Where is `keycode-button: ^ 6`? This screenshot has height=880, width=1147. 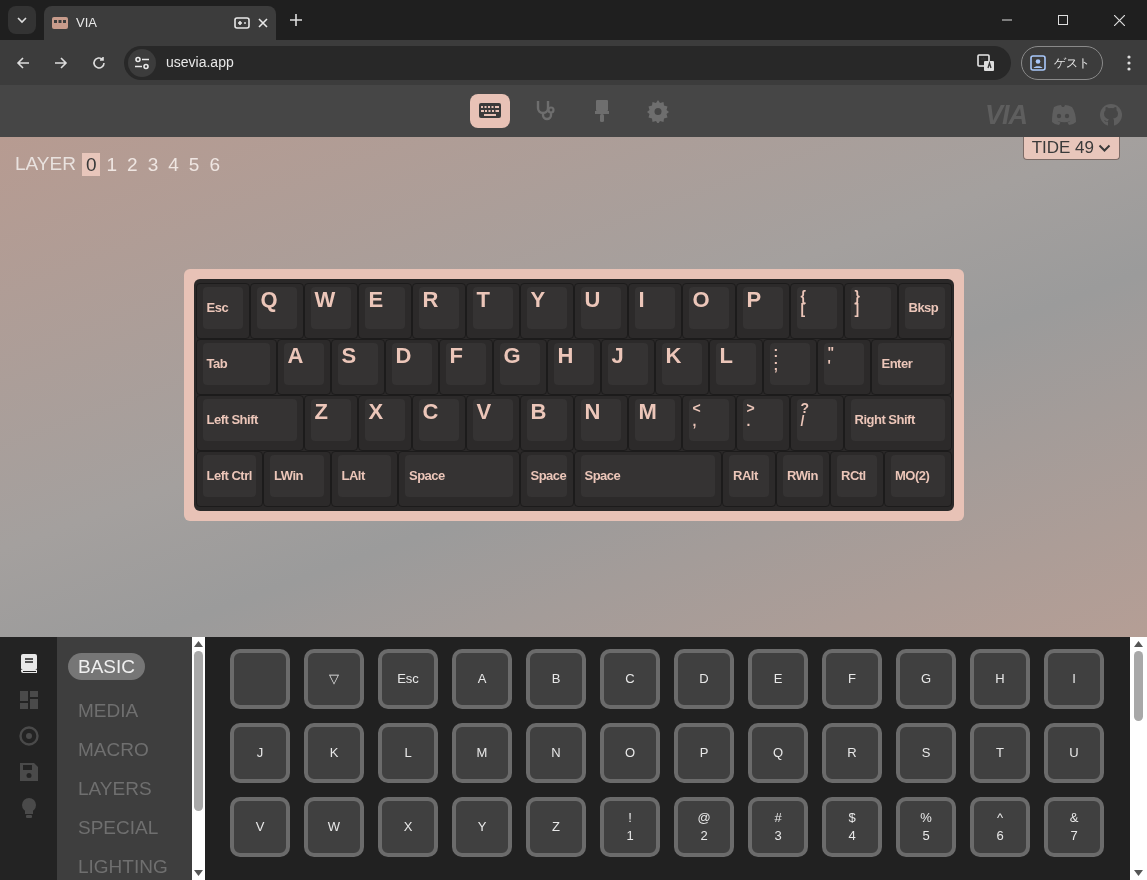 keycode-button: ^ 6 is located at coordinates (1000, 827).